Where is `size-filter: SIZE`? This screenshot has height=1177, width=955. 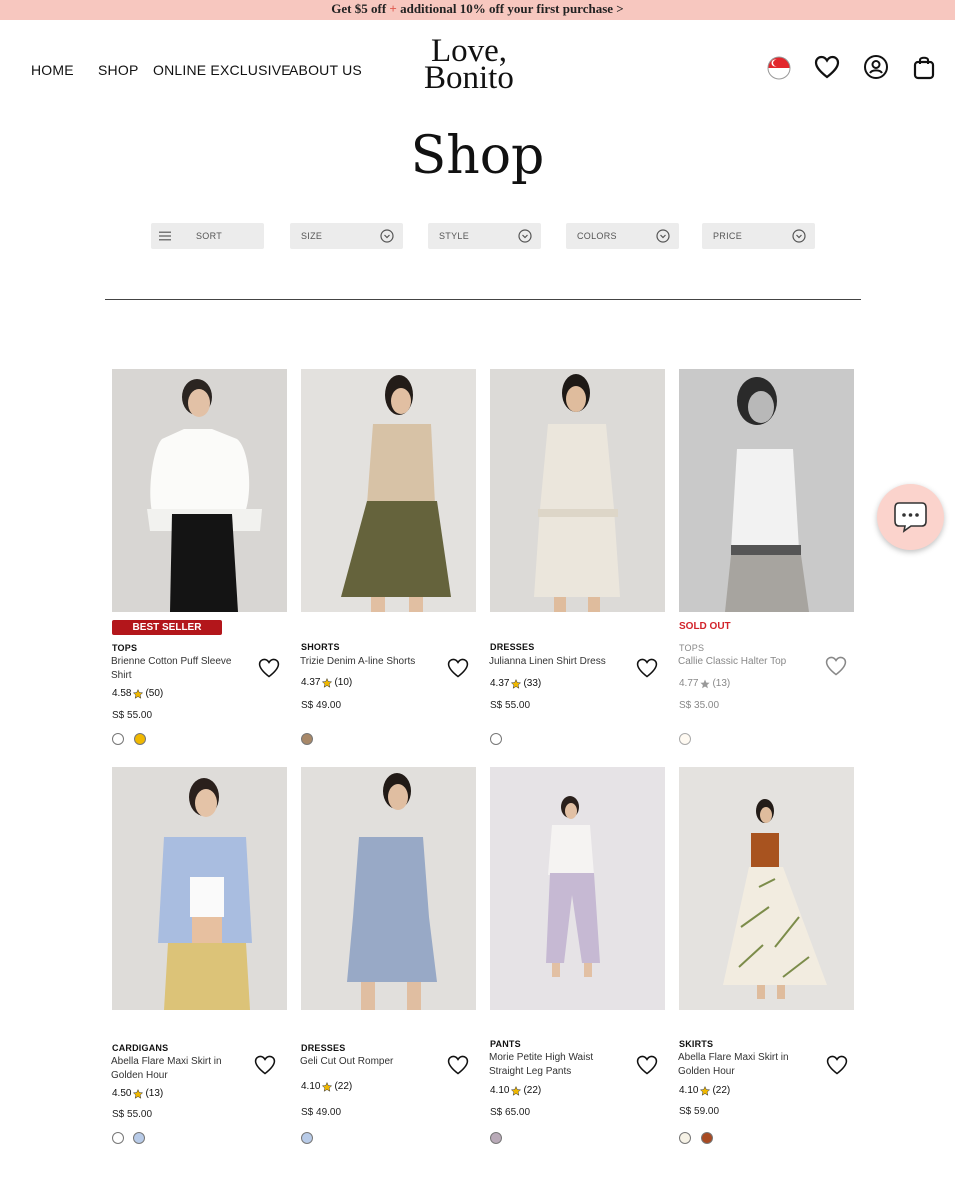
size-filter: SIZE is located at coordinates (346, 236).